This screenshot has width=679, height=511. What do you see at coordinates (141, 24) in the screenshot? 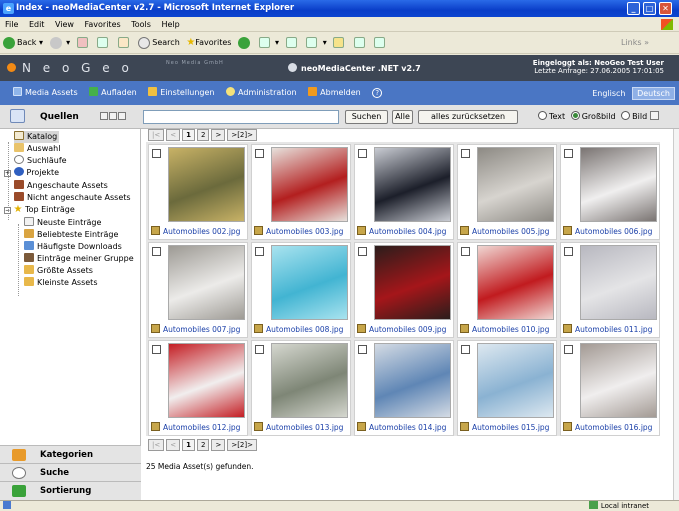
I see `menu-tools: Tools` at bounding box center [141, 24].